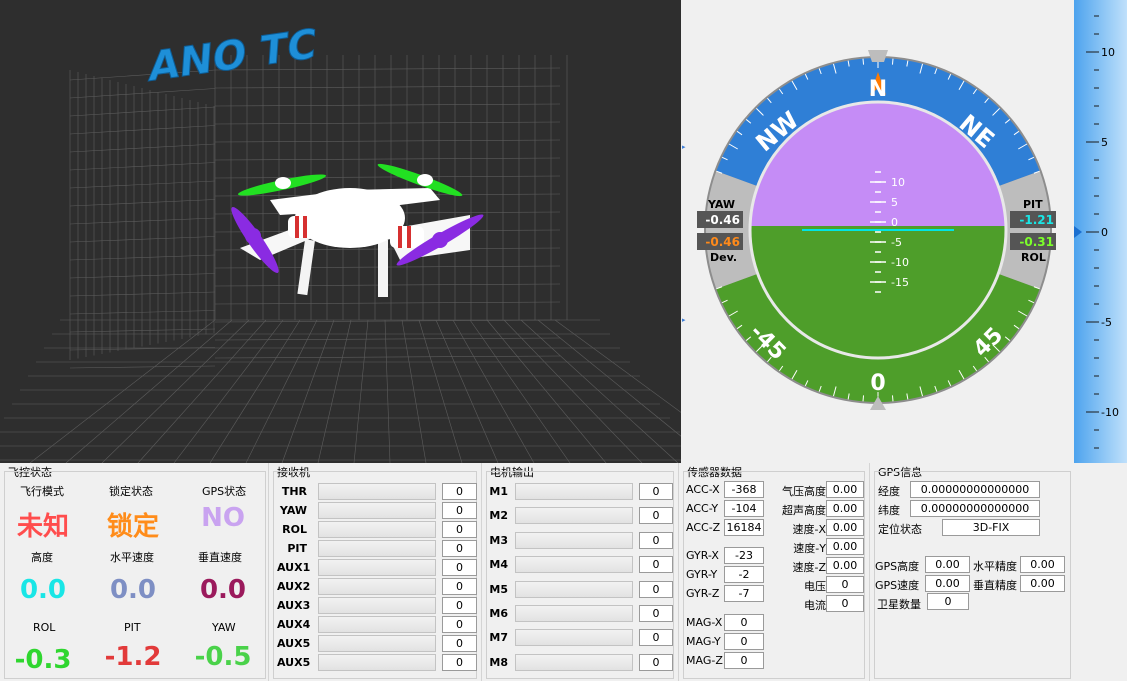  Describe the element at coordinates (804, 491) in the screenshot. I see `sensor-misc-label: 气压高度` at that location.